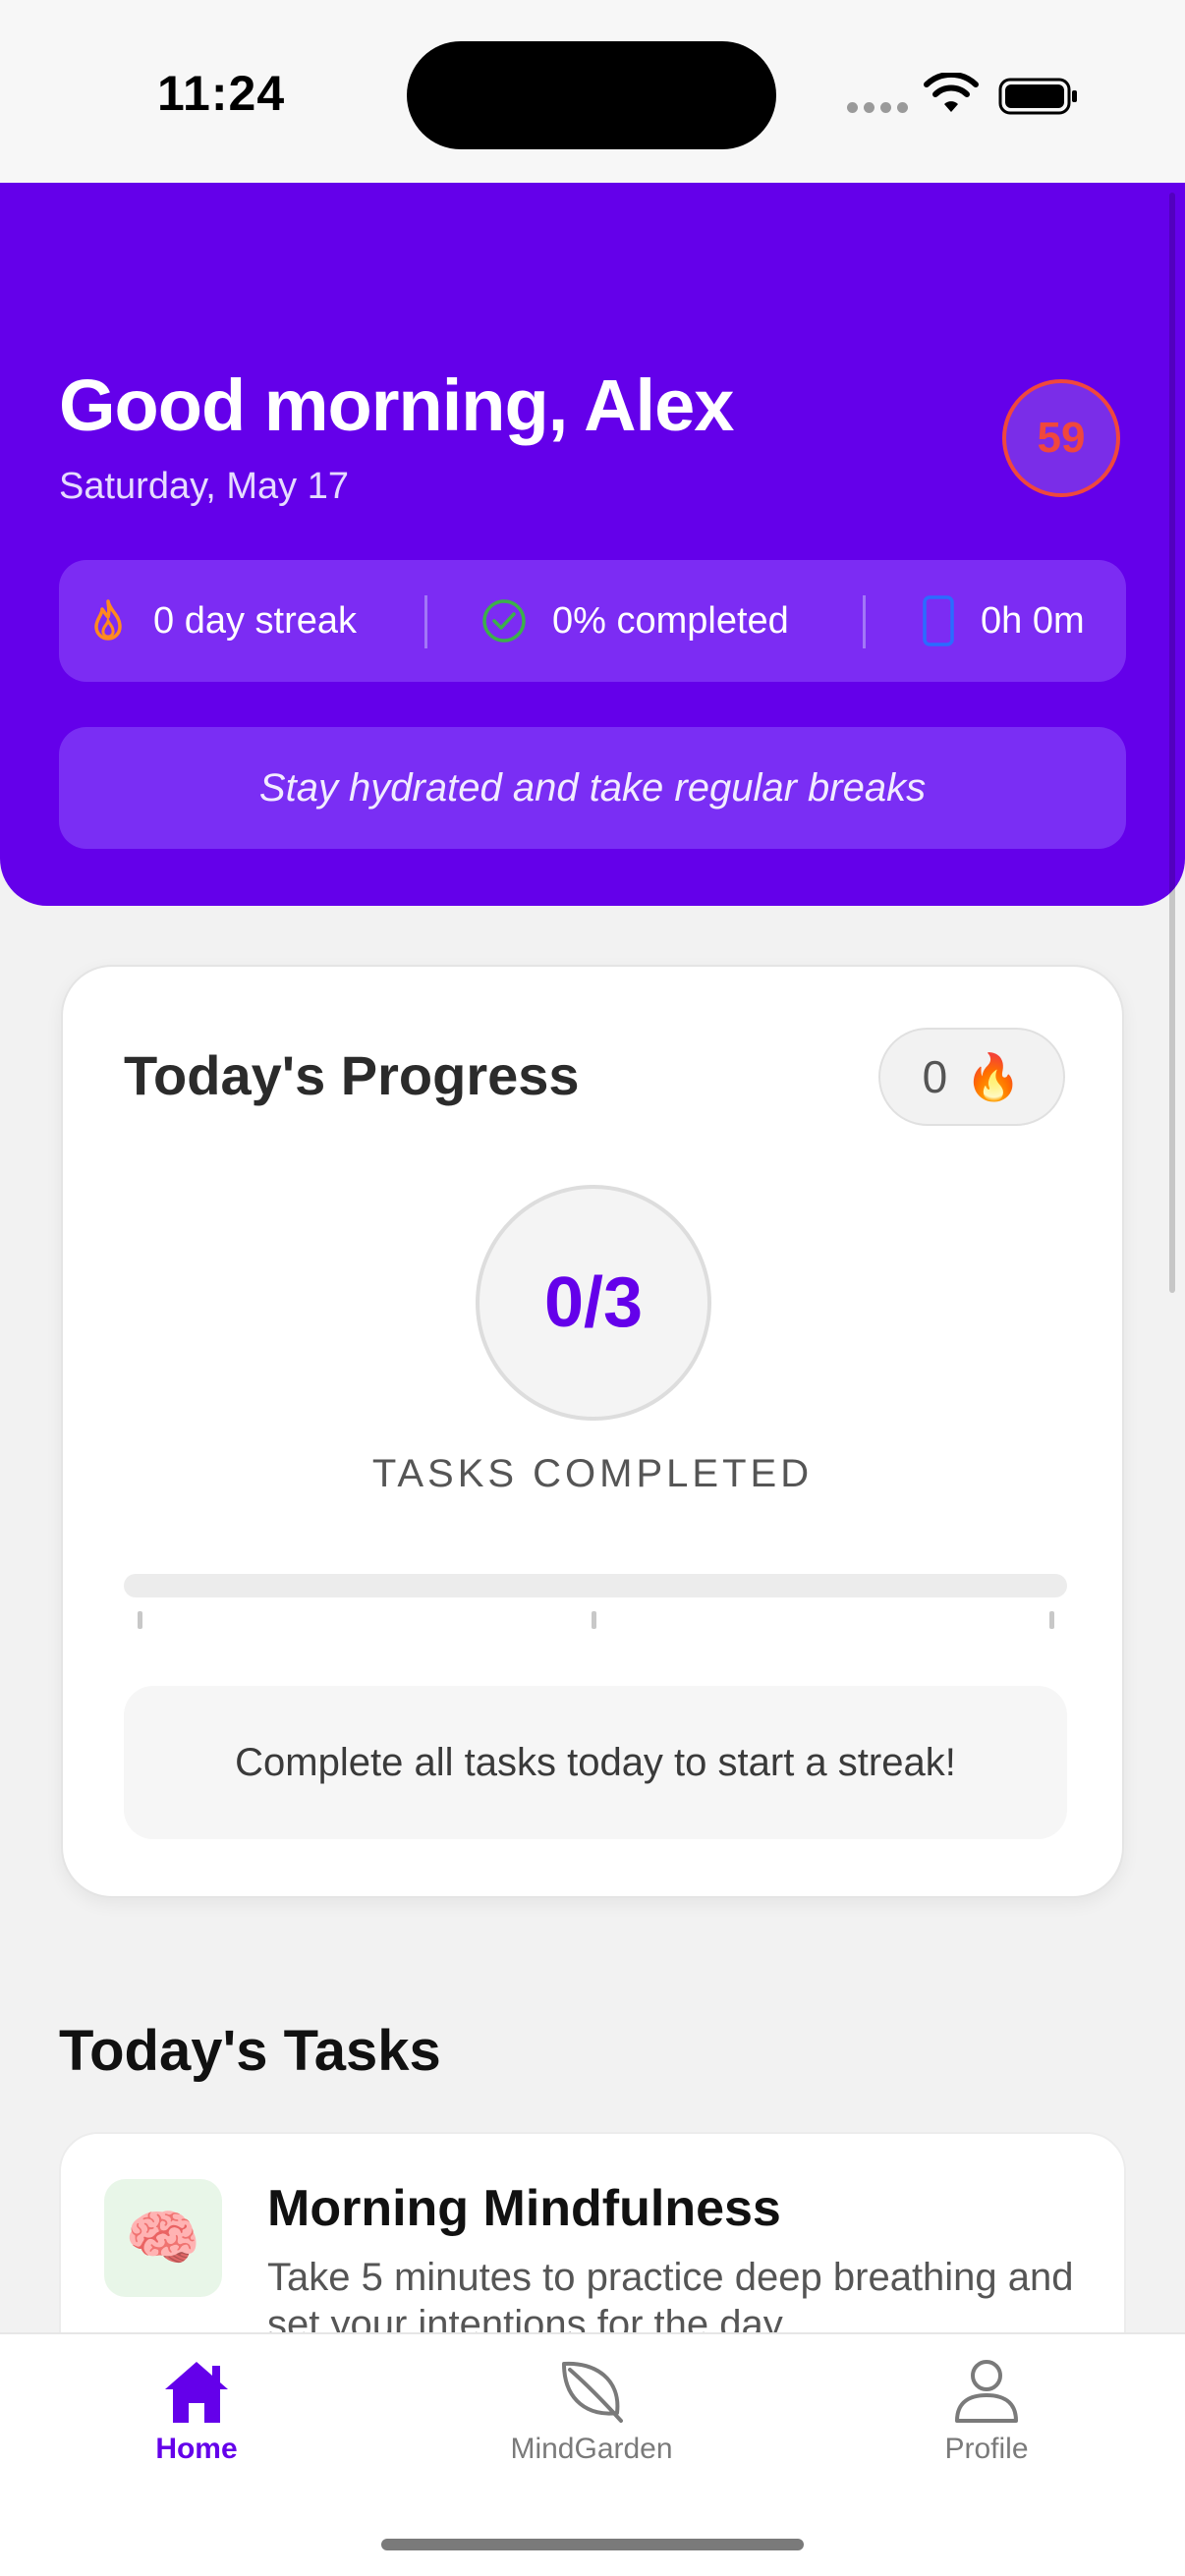 The height and width of the screenshot is (2576, 1185). Describe the element at coordinates (250, 2051) in the screenshot. I see `tasks-section-title: Today's Tasks` at that location.